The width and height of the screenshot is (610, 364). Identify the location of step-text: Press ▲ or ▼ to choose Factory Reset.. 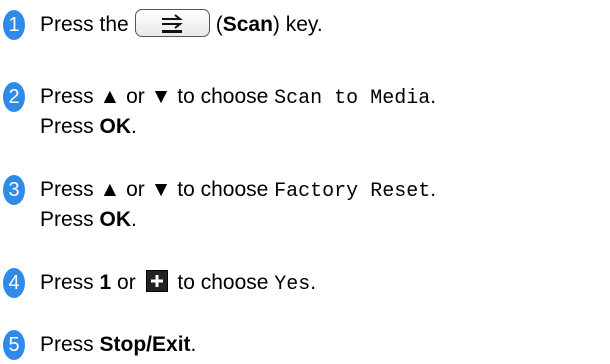
(238, 191).